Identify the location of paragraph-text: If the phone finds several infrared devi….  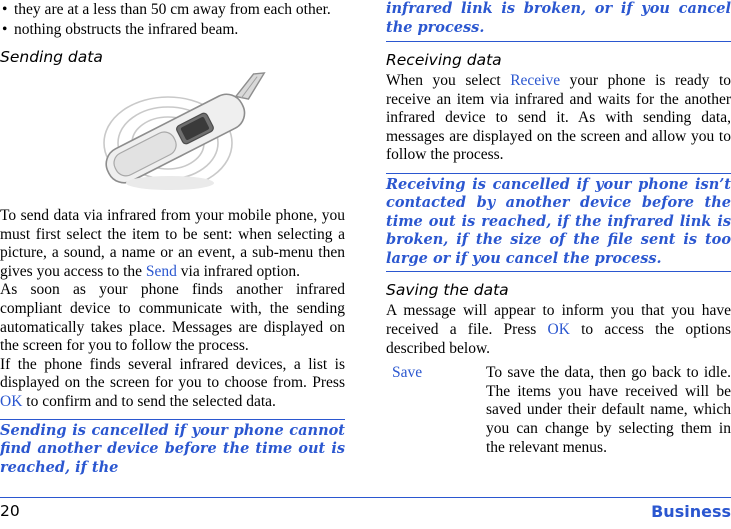
(172, 373).